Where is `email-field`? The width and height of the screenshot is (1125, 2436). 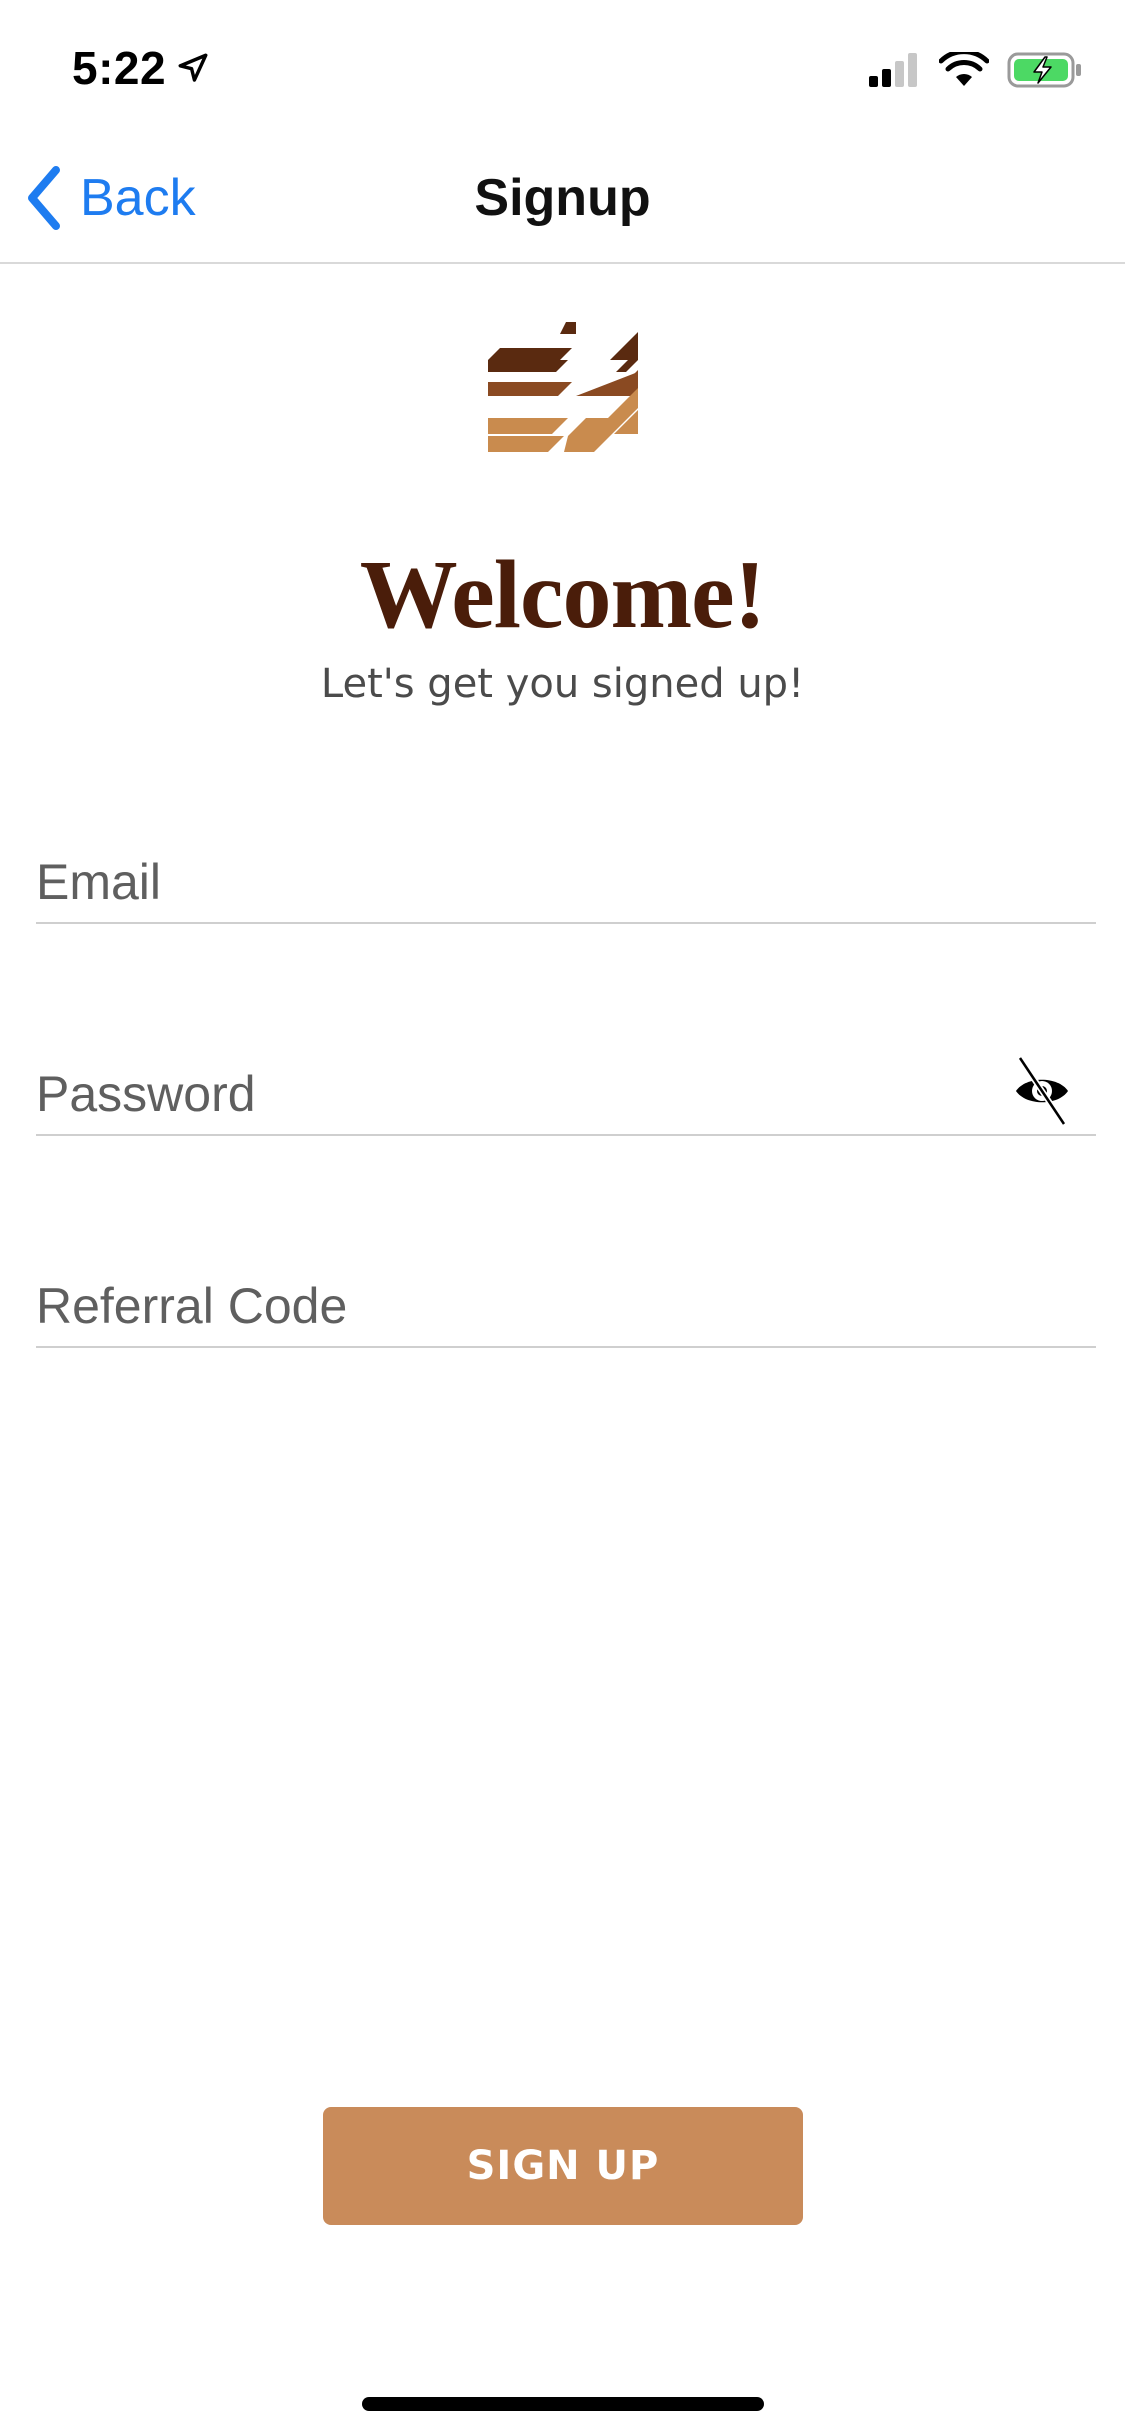
email-field is located at coordinates (566, 872).